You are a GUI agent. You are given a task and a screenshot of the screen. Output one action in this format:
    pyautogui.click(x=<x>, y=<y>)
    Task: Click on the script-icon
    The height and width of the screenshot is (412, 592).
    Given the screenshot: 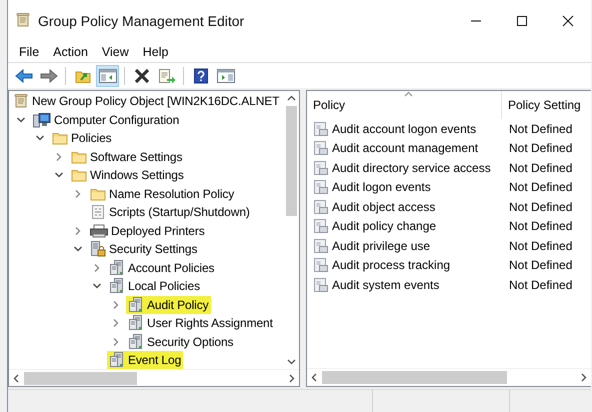 What is the action you would take?
    pyautogui.click(x=98, y=212)
    